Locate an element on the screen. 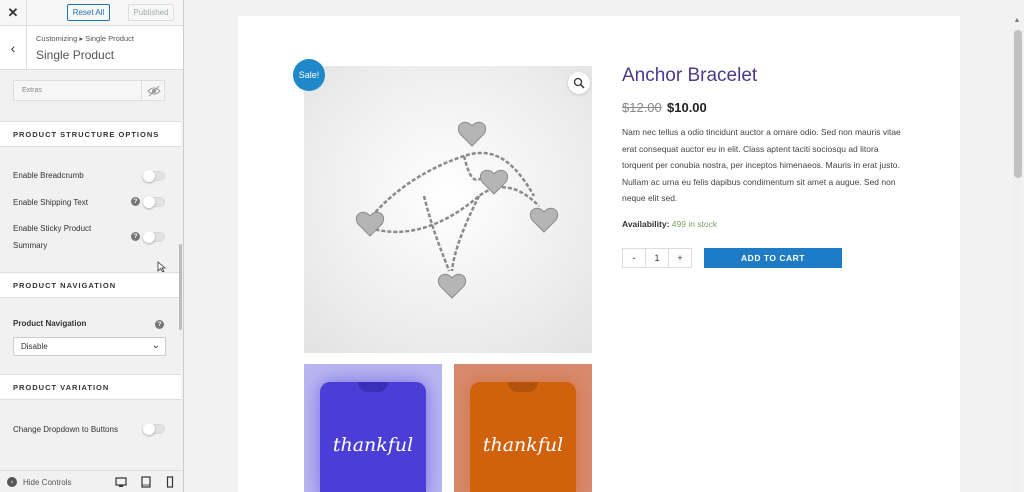  chevron-down-icon: ⌄ is located at coordinates (155, 345).